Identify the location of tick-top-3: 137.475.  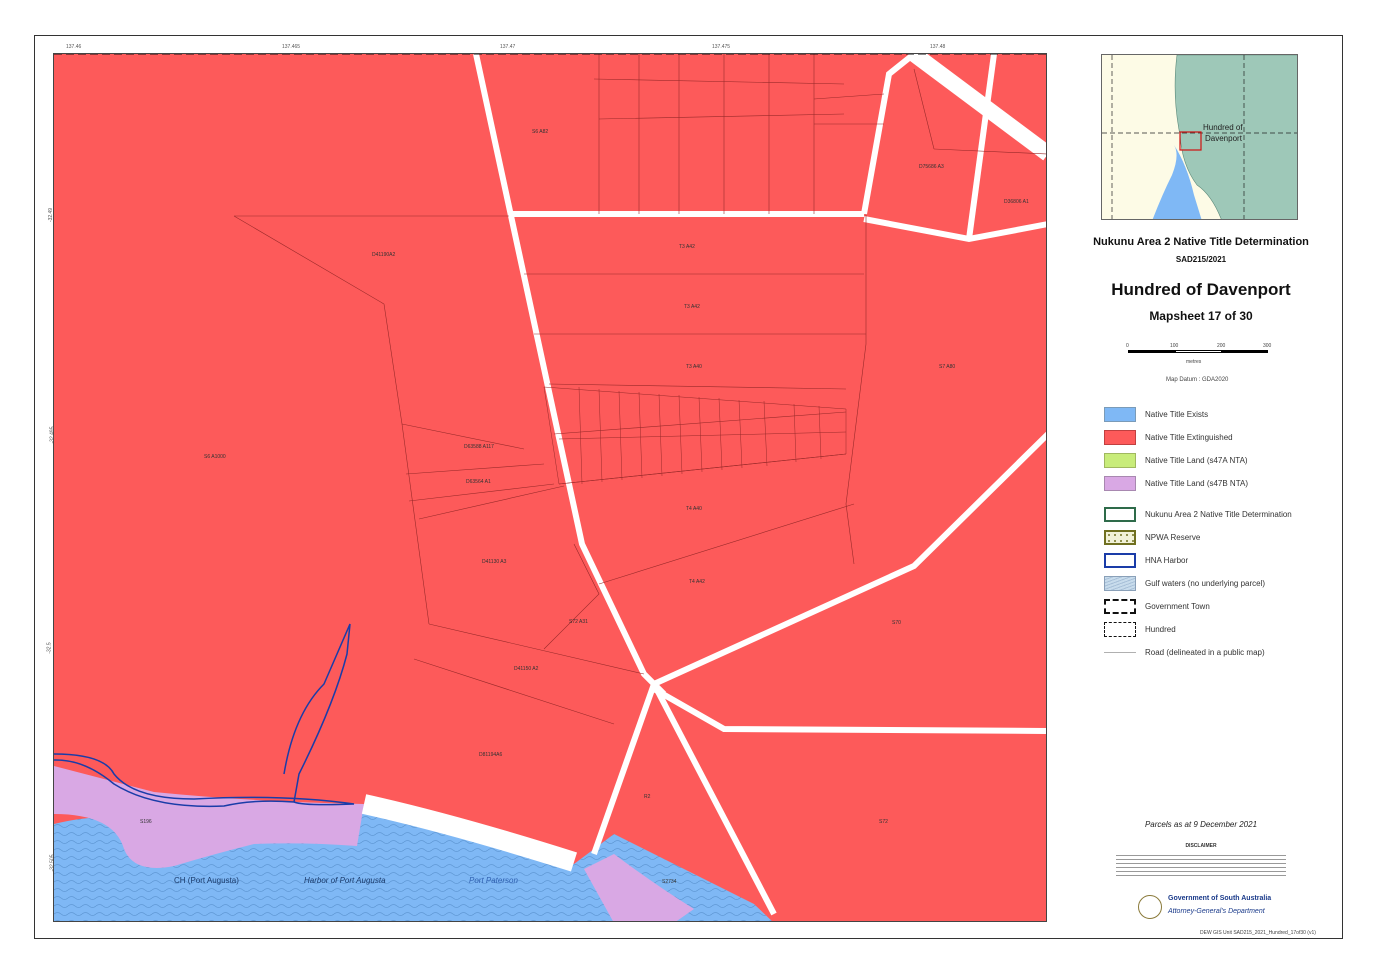
(721, 47).